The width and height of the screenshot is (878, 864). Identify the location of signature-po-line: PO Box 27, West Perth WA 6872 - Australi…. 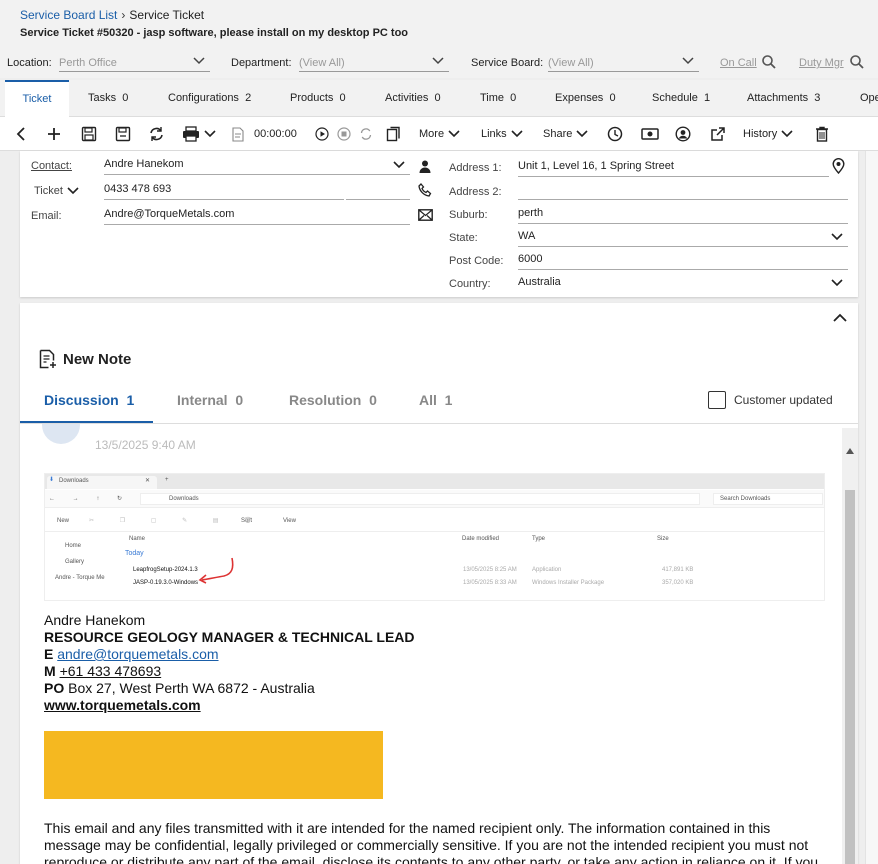
(179, 688).